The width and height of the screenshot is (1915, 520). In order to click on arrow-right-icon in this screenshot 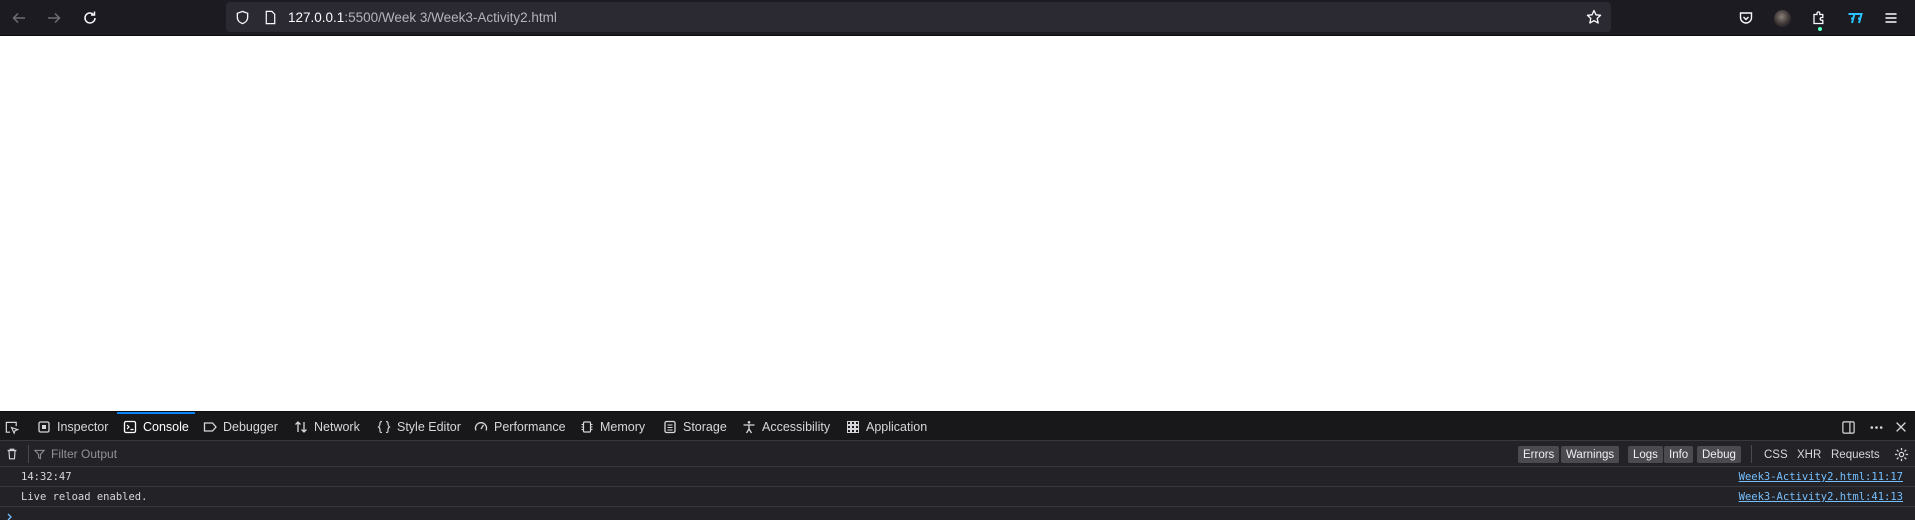, I will do `click(54, 18)`.